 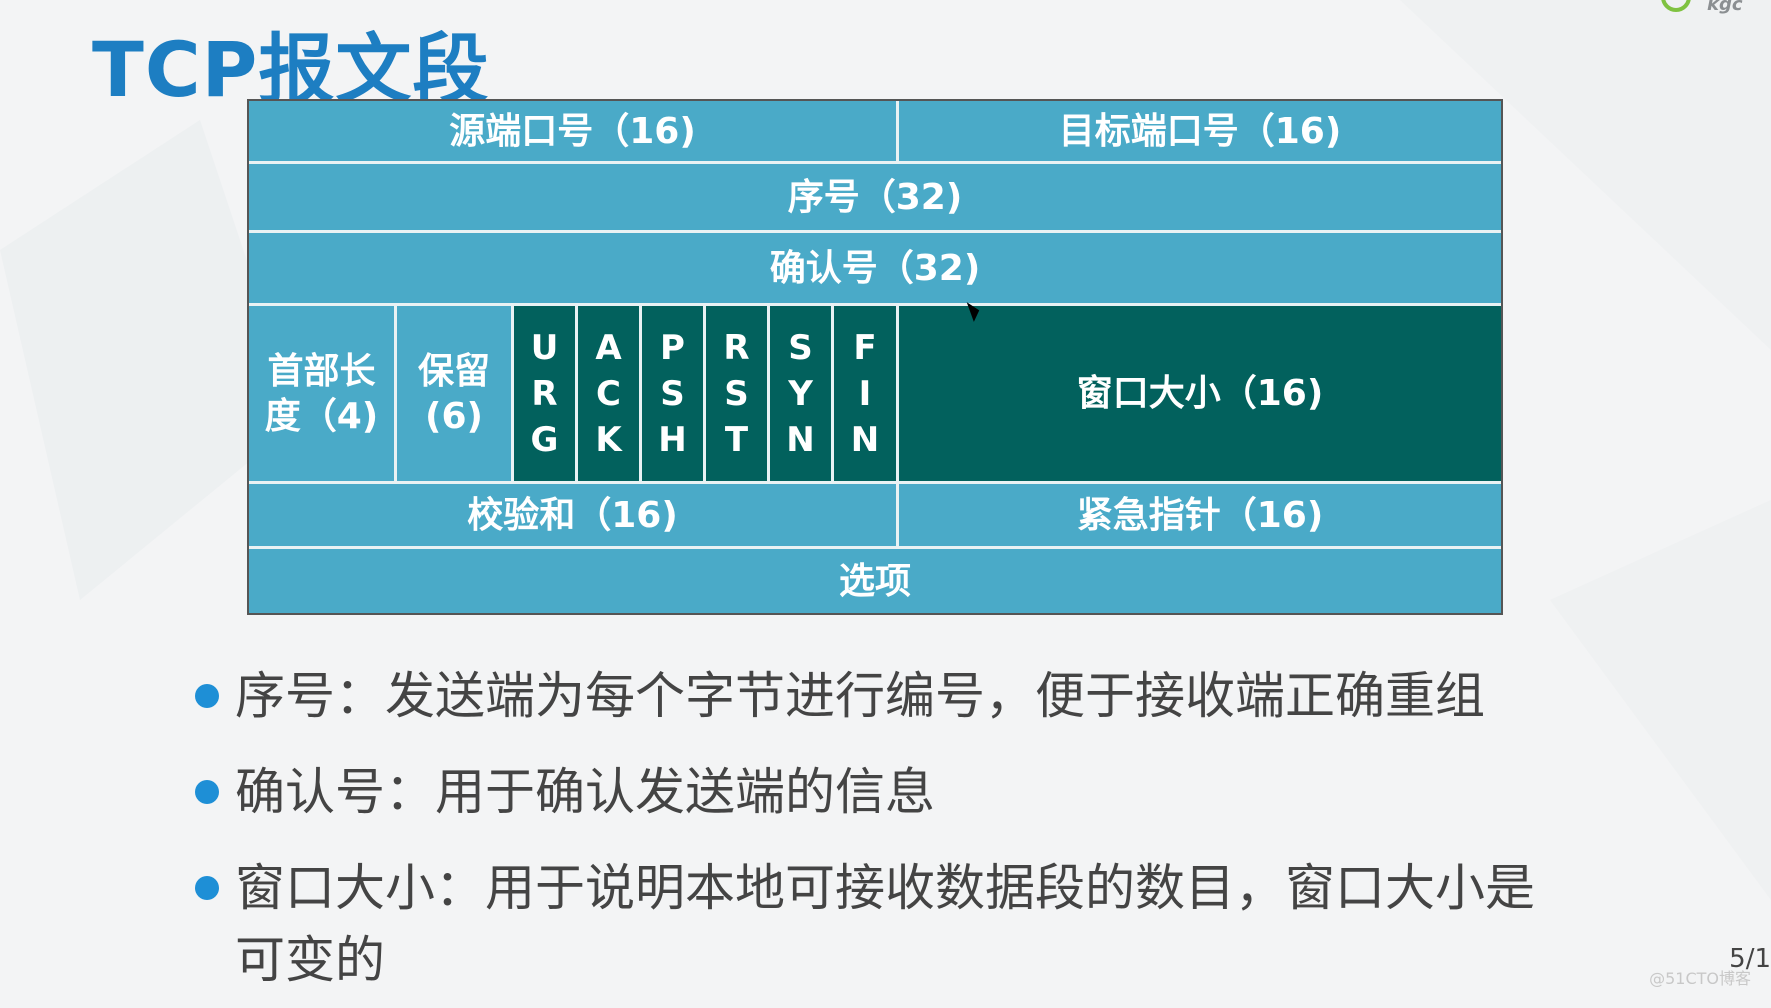 I want to click on brand-logo: kgc, so click(x=1716, y=7).